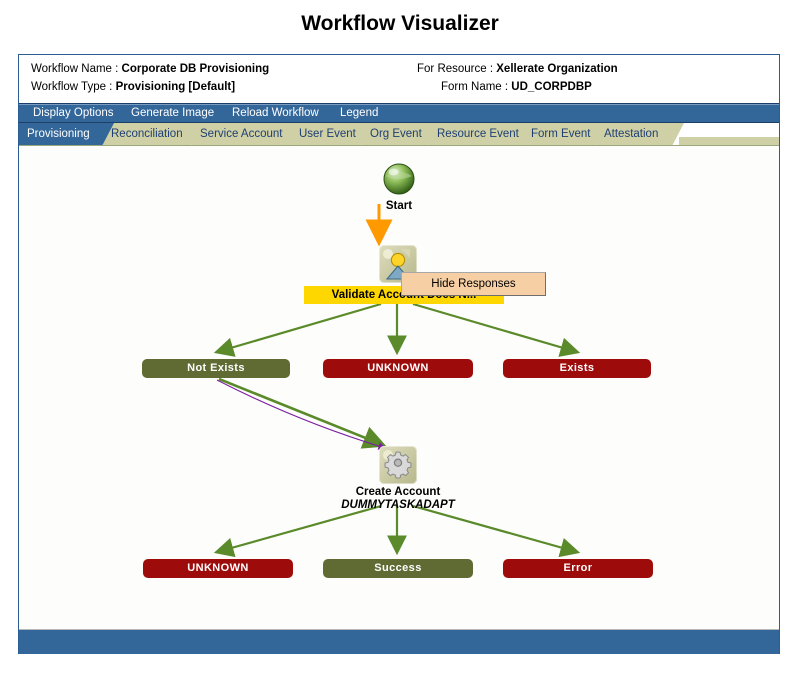  Describe the element at coordinates (297, 531) in the screenshot. I see `edge-create-to-unknown` at that location.